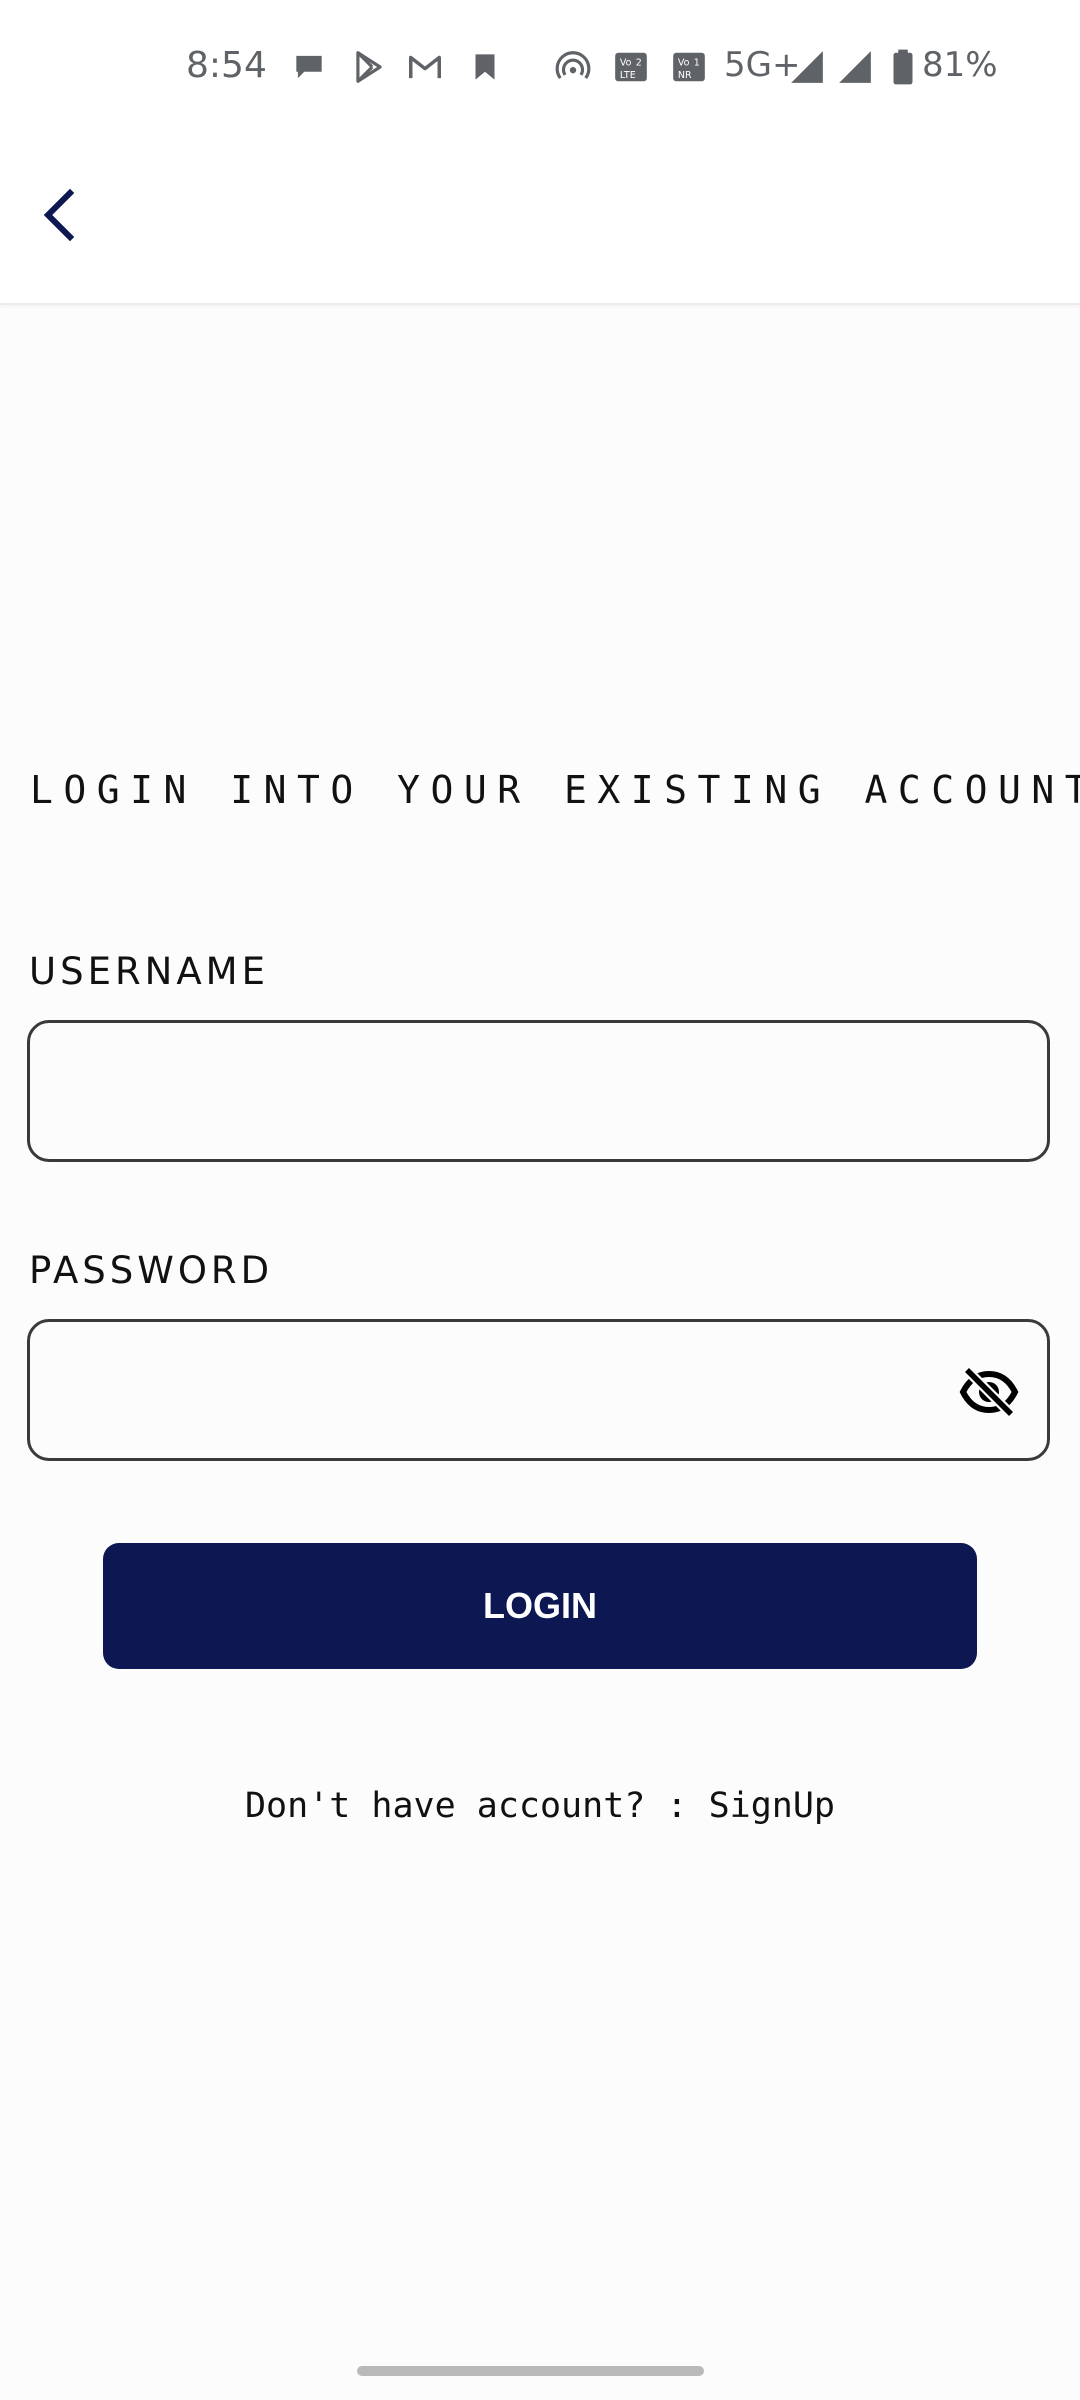 This screenshot has height=2400, width=1080. I want to click on password-label: PASSWORD, so click(151, 1270).